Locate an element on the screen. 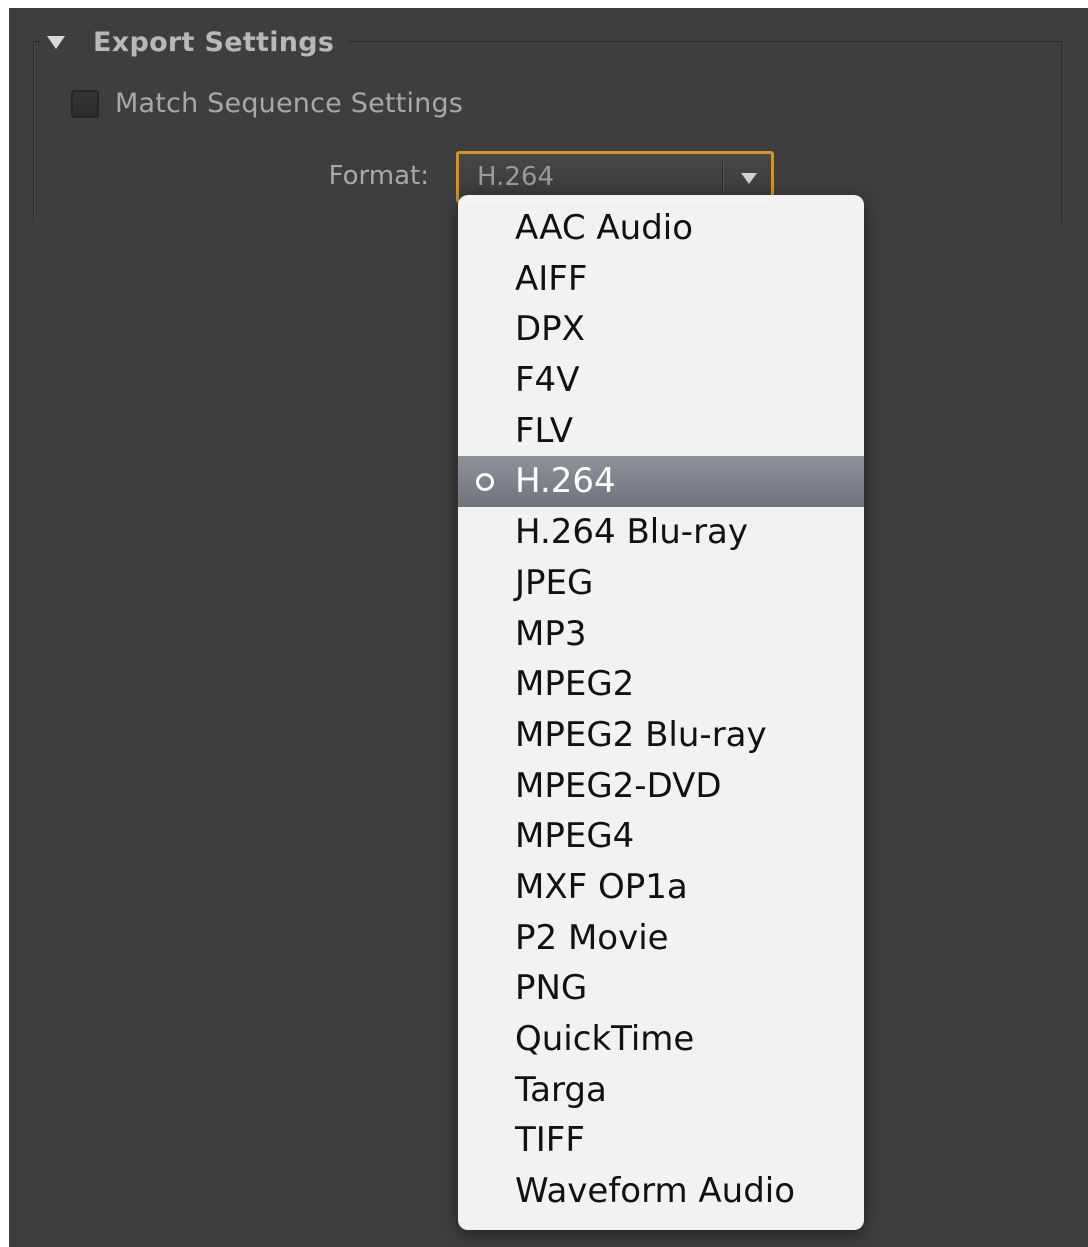 The width and height of the screenshot is (1088, 1247). menu-item: MPEG2 is located at coordinates (661, 684).